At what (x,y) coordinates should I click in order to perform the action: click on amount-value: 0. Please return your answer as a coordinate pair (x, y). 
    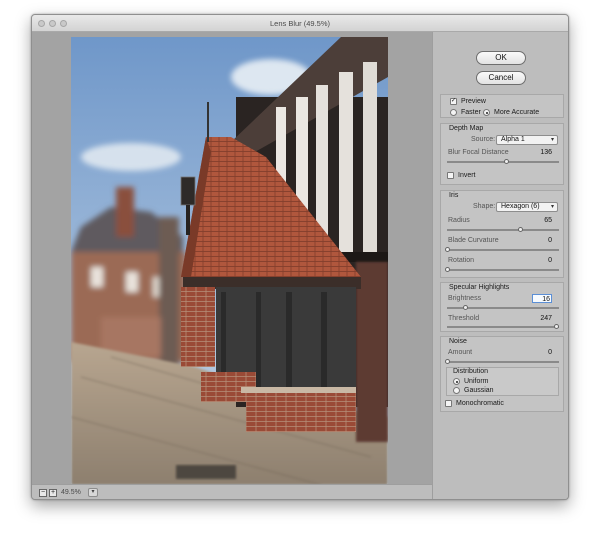
    Looking at the image, I should click on (542, 352).